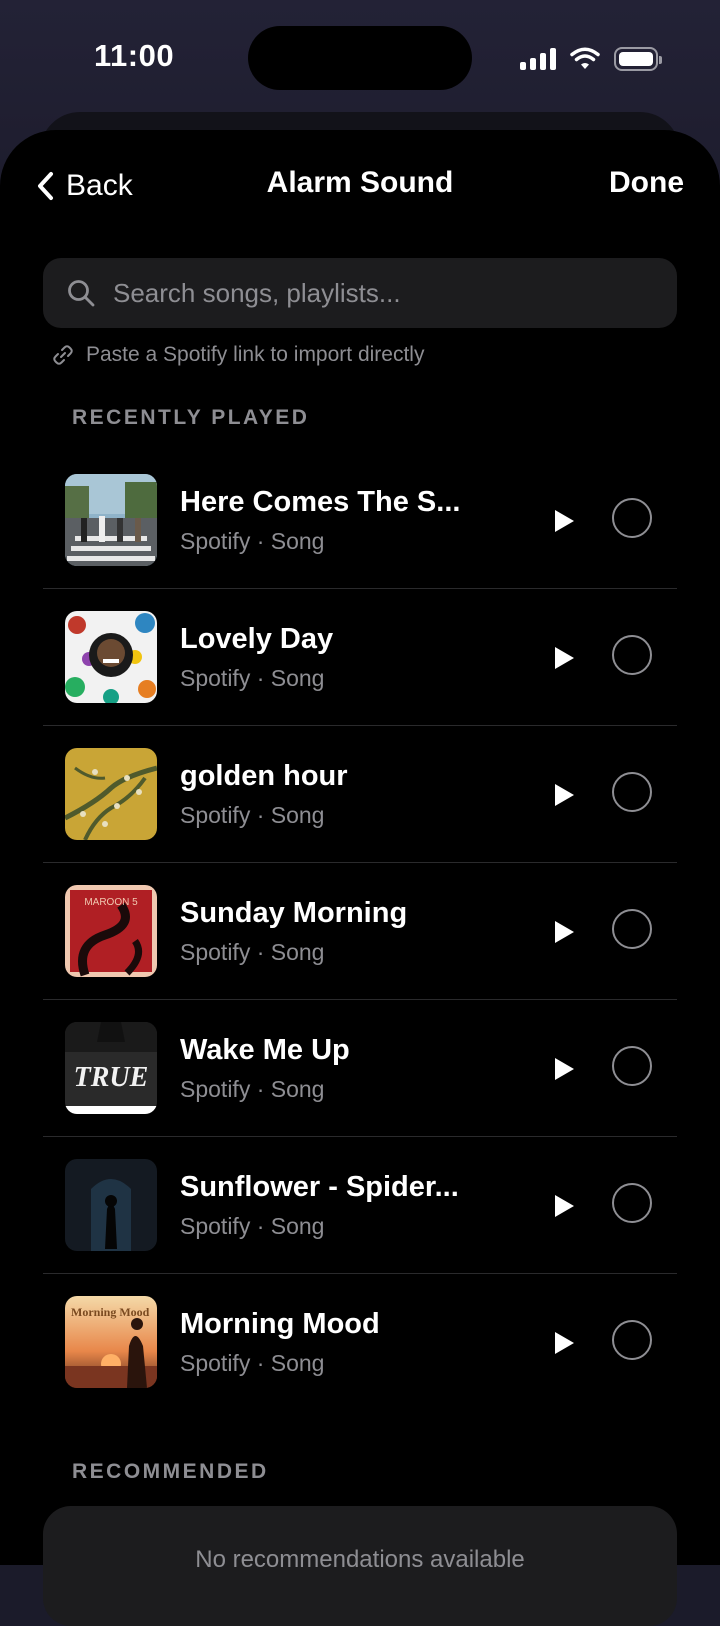 This screenshot has width=720, height=1626. What do you see at coordinates (360, 1559) in the screenshot?
I see `recommendations-empty-text: No recommendations available` at bounding box center [360, 1559].